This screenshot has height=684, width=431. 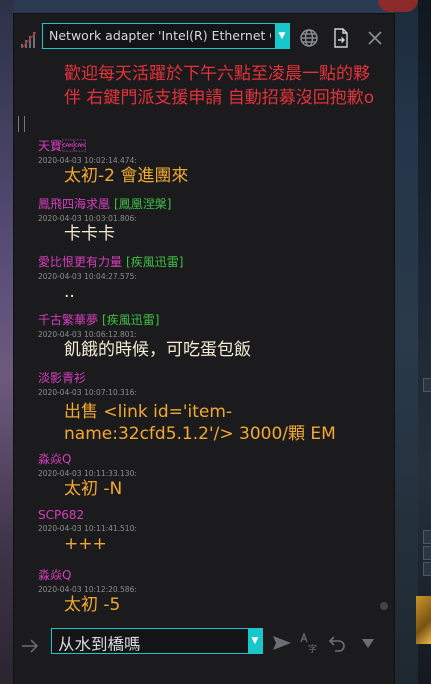 I want to click on export-file-icon, so click(x=341, y=38).